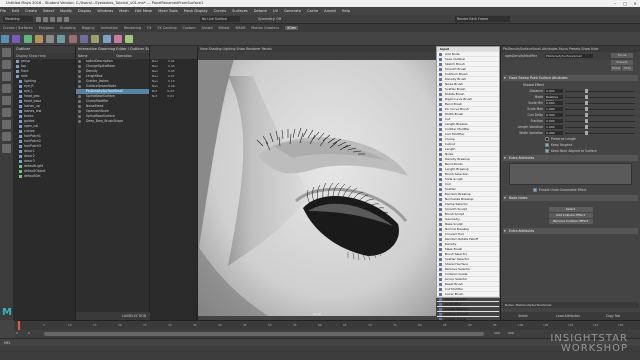  I want to click on rotate-tool-icon, so click(6, 100).